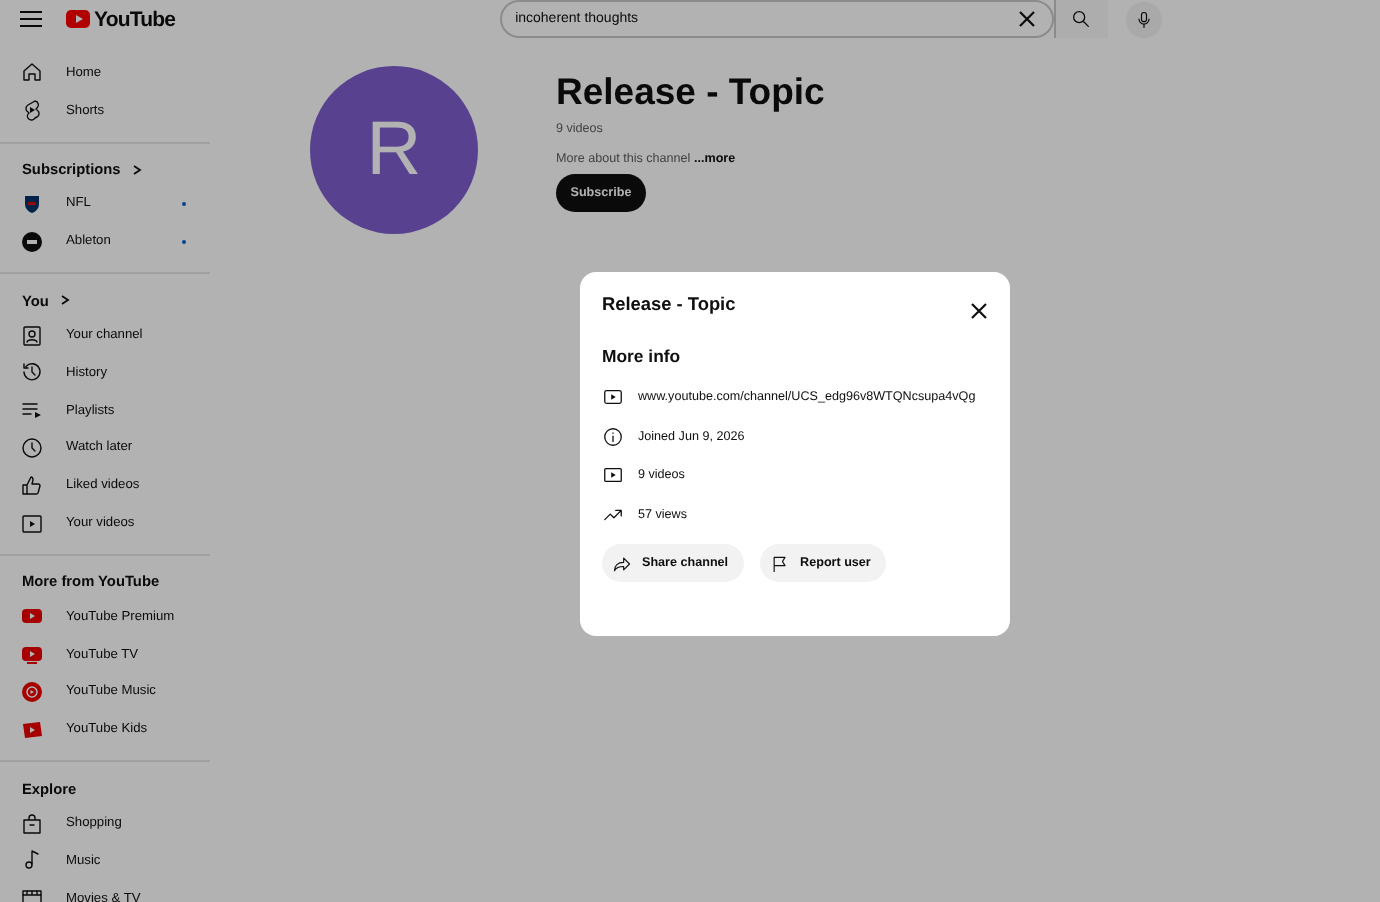 This screenshot has height=902, width=1380. I want to click on menu-icon, so click(31, 19).